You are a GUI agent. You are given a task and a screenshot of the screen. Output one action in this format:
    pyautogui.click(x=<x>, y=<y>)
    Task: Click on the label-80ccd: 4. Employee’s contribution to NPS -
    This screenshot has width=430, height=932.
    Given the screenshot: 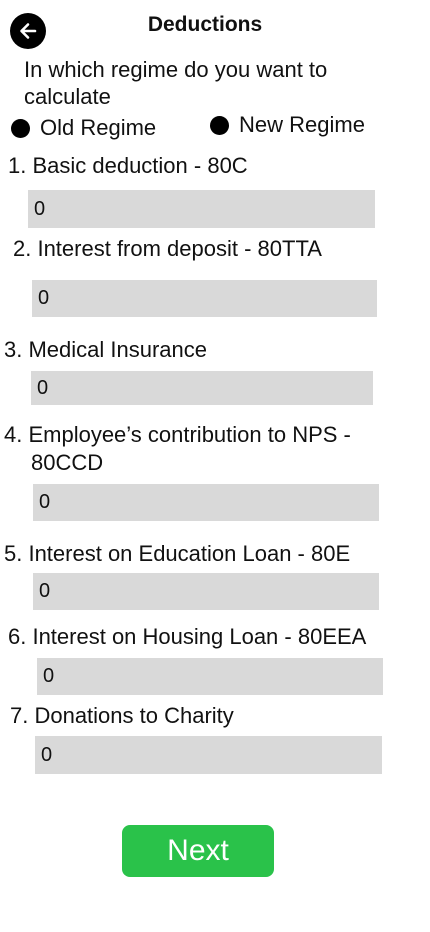 What is the action you would take?
    pyautogui.click(x=177, y=434)
    